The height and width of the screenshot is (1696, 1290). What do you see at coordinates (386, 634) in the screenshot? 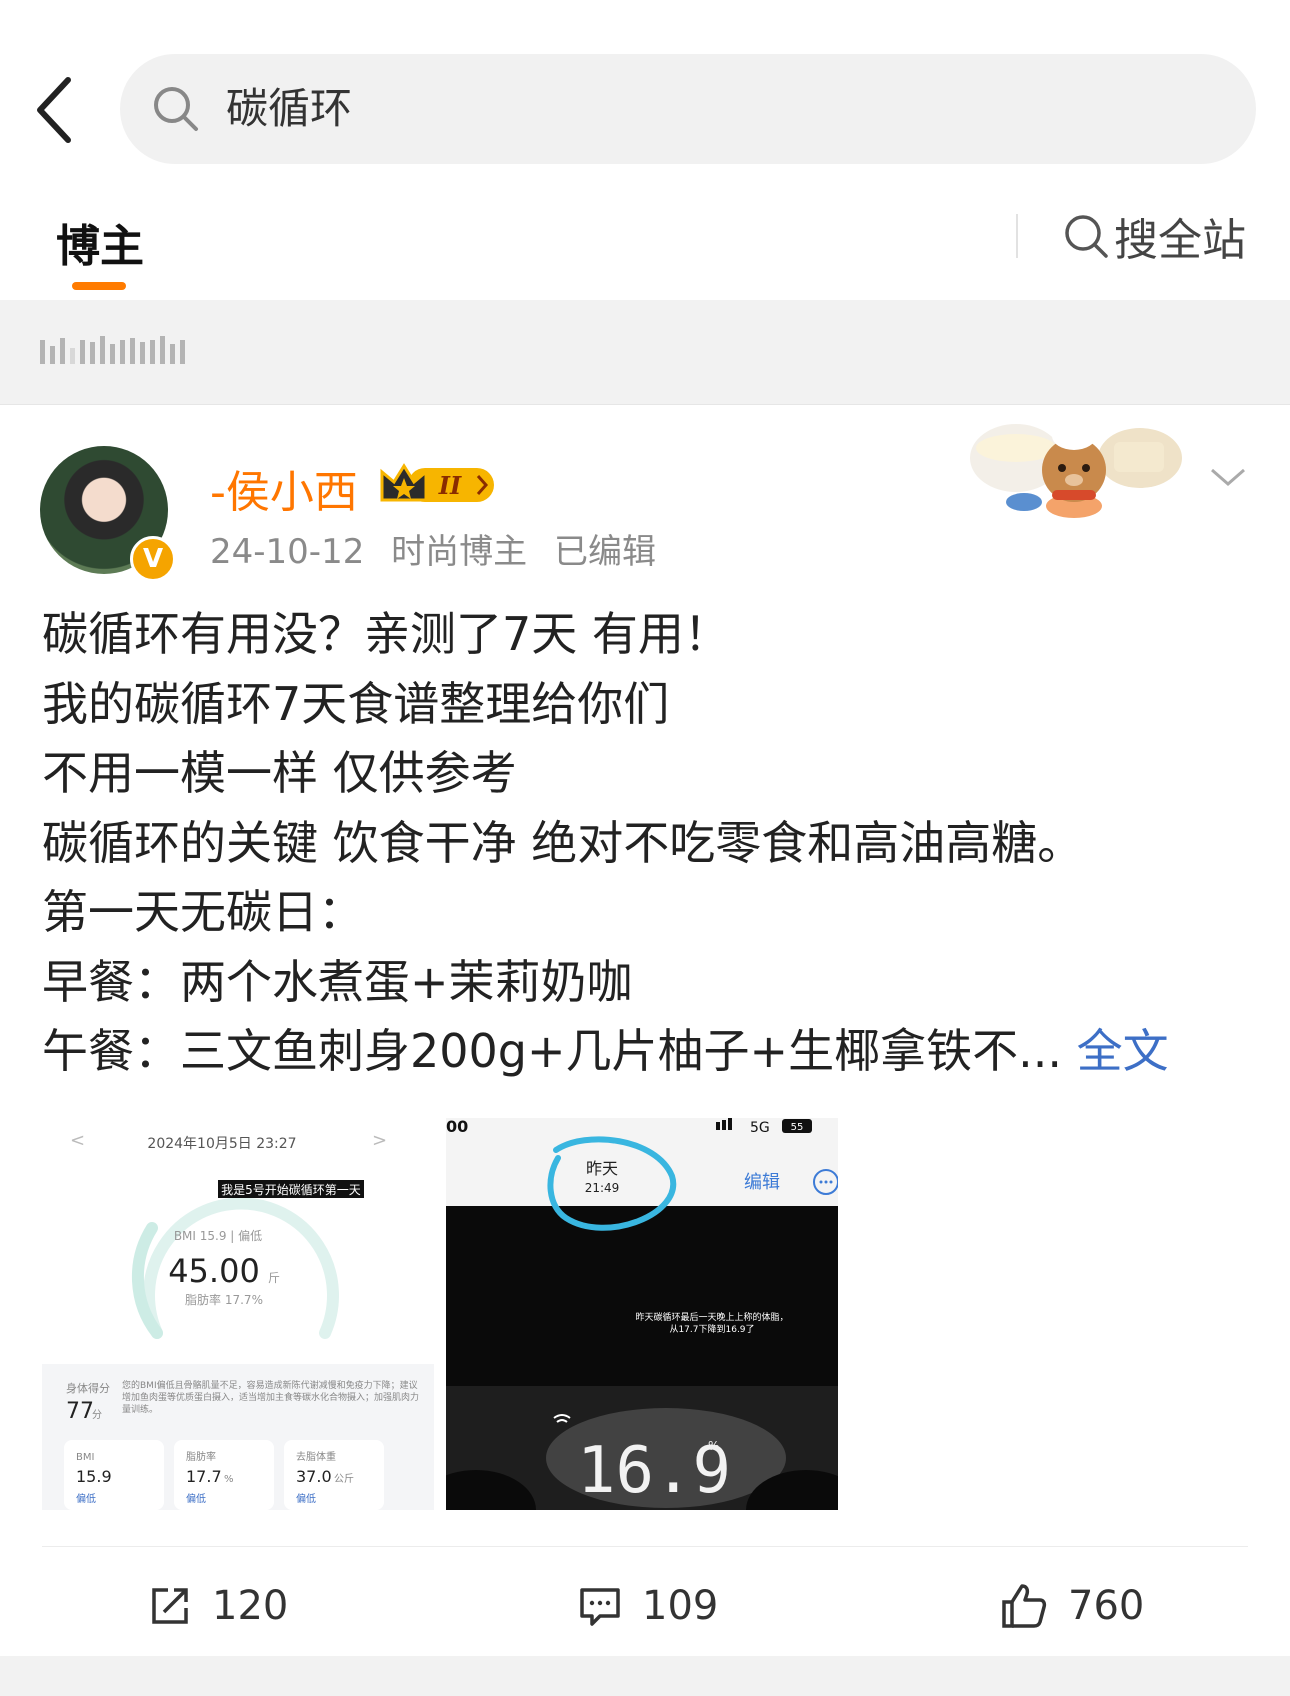
I see `post-line: 碳循环有用没？亲测了7天 有用！` at bounding box center [386, 634].